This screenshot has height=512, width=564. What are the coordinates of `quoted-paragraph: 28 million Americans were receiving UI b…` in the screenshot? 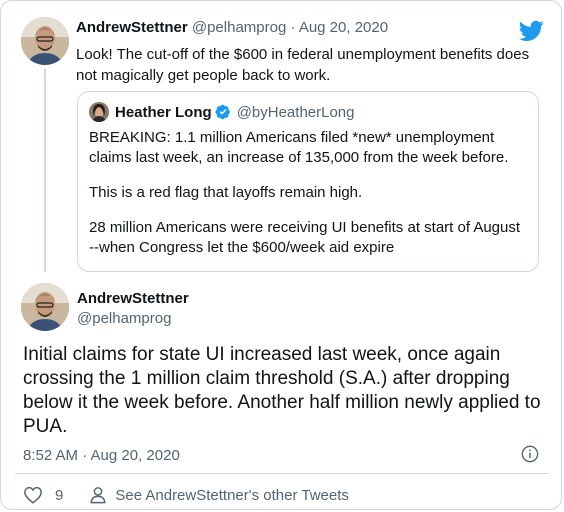 It's located at (305, 237).